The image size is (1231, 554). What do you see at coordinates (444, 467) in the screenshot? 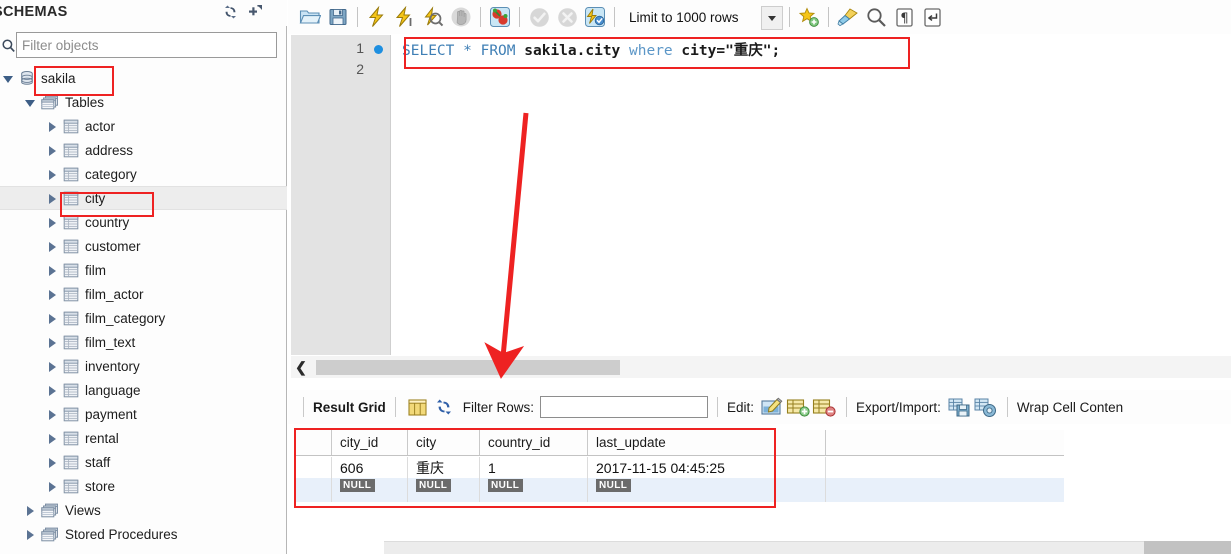
I see `cell-city: 重庆` at bounding box center [444, 467].